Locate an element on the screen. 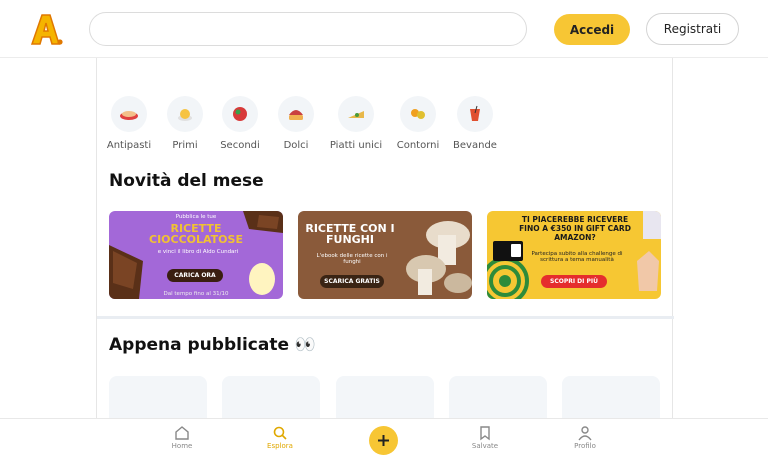 The width and height of the screenshot is (768, 461). profile-icon is located at coordinates (585, 433).